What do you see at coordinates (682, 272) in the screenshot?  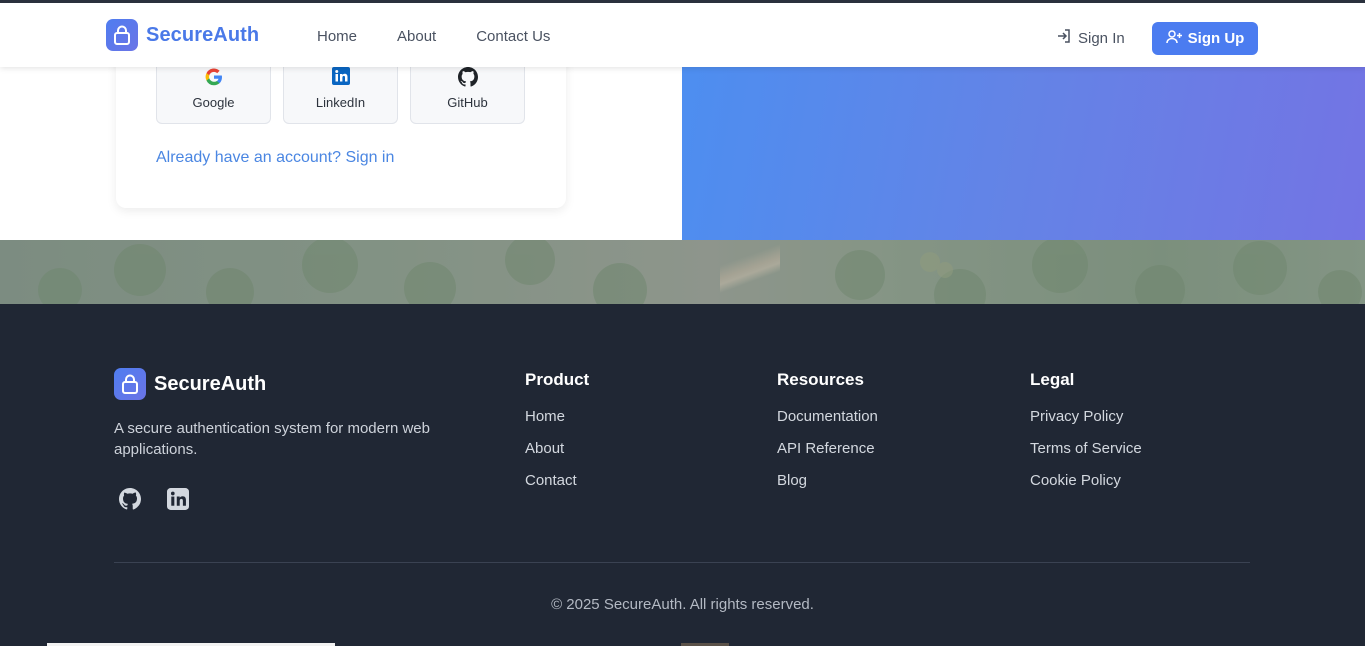 I see `landscape-background-image` at bounding box center [682, 272].